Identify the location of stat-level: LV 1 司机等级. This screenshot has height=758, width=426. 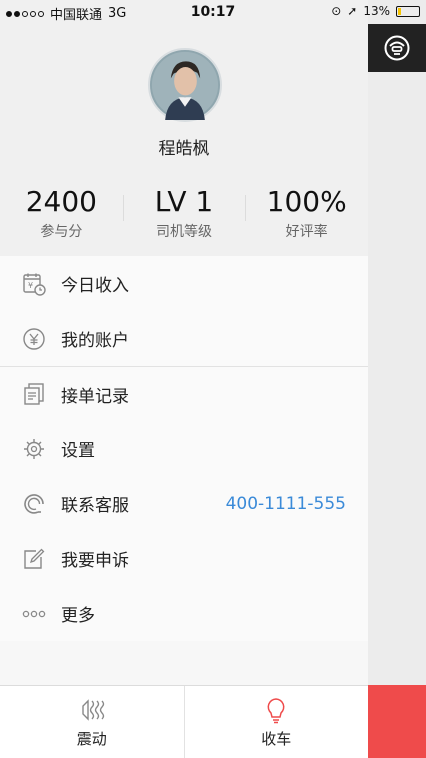
(184, 213).